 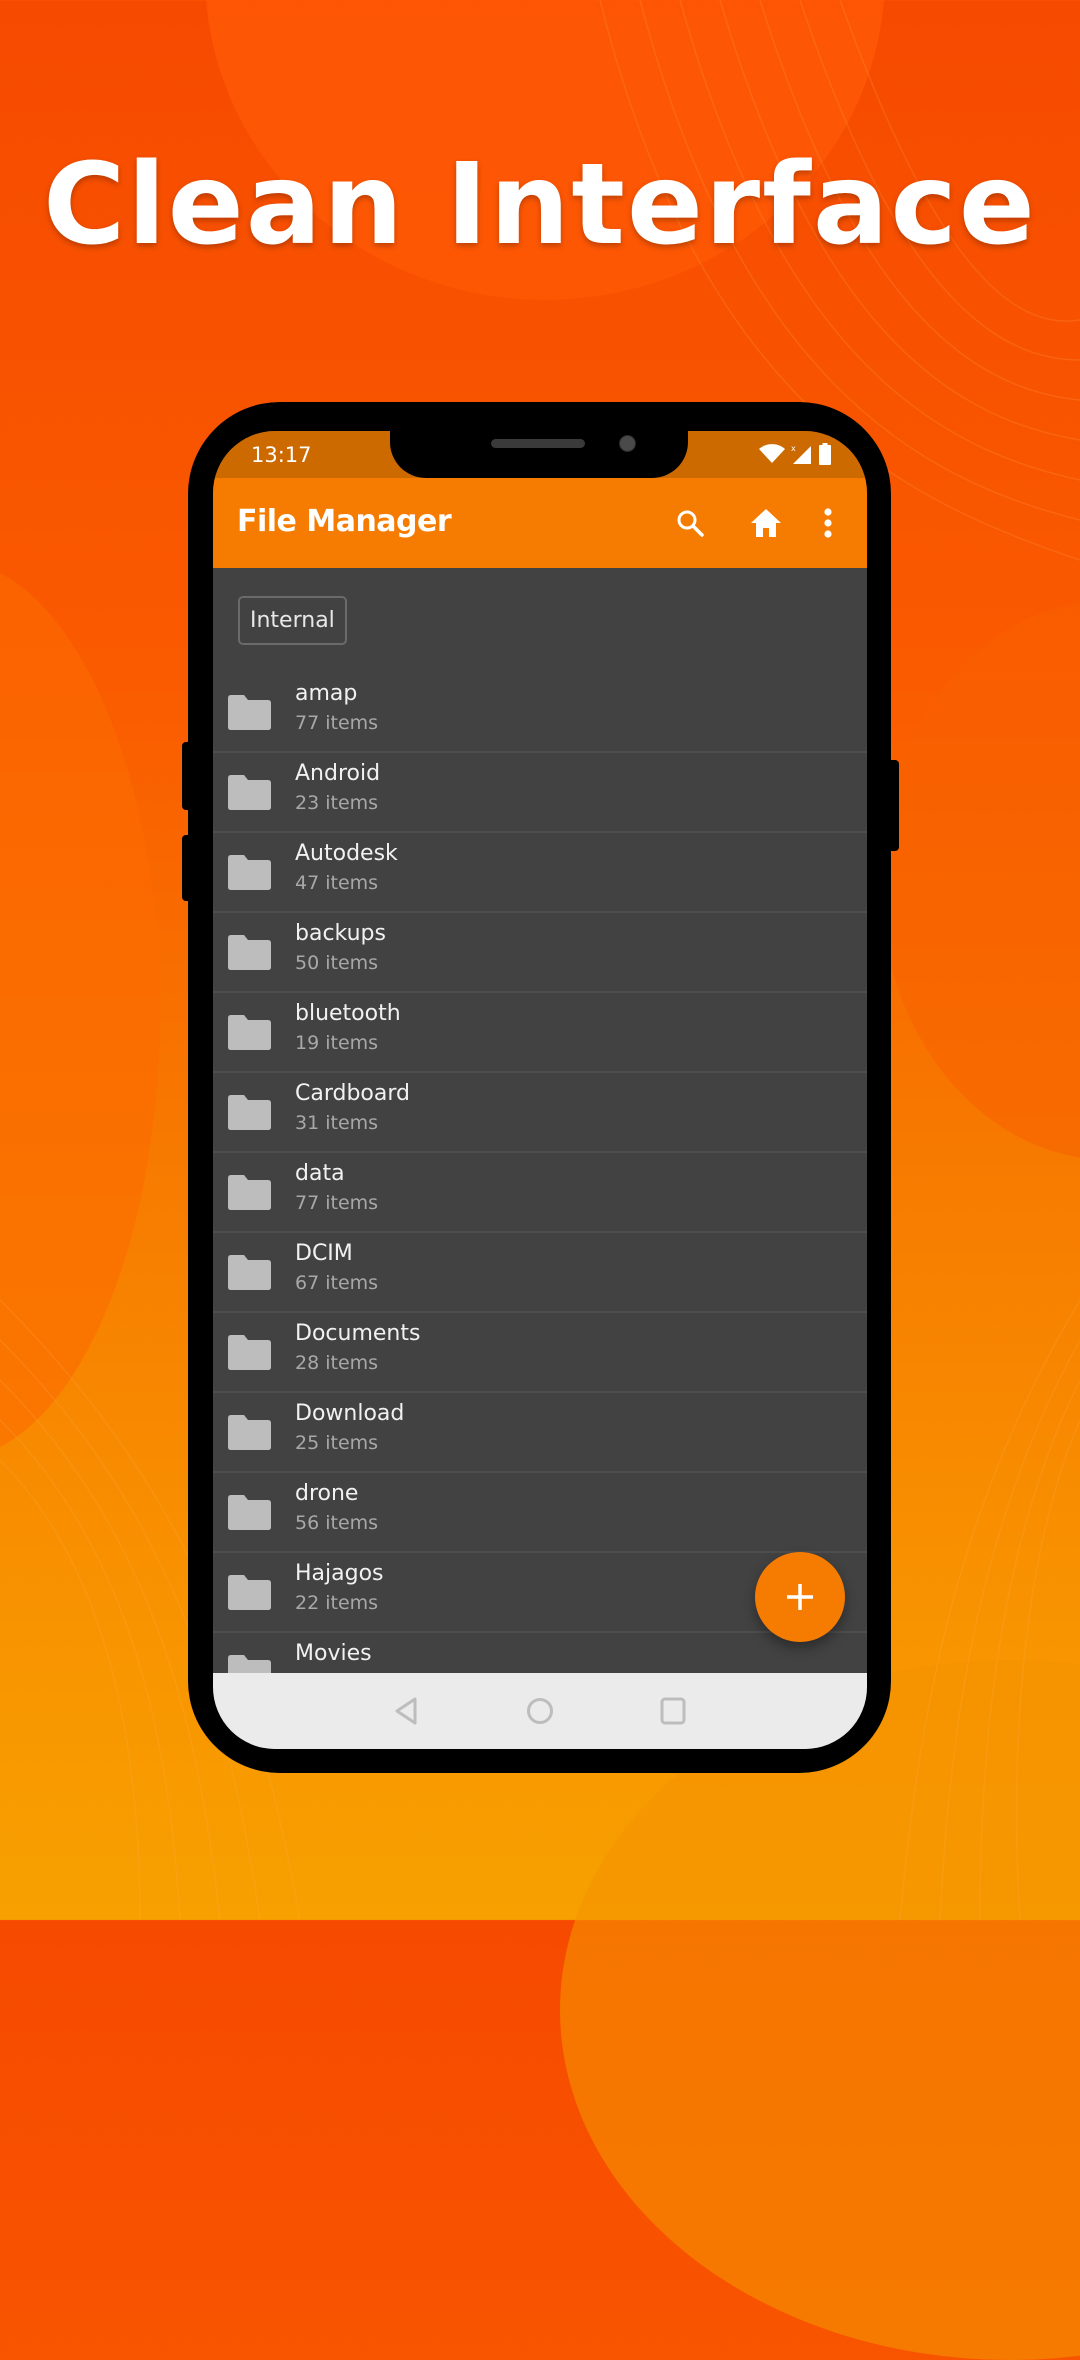 What do you see at coordinates (292, 620) in the screenshot?
I see `storage-chip-internal: Internal` at bounding box center [292, 620].